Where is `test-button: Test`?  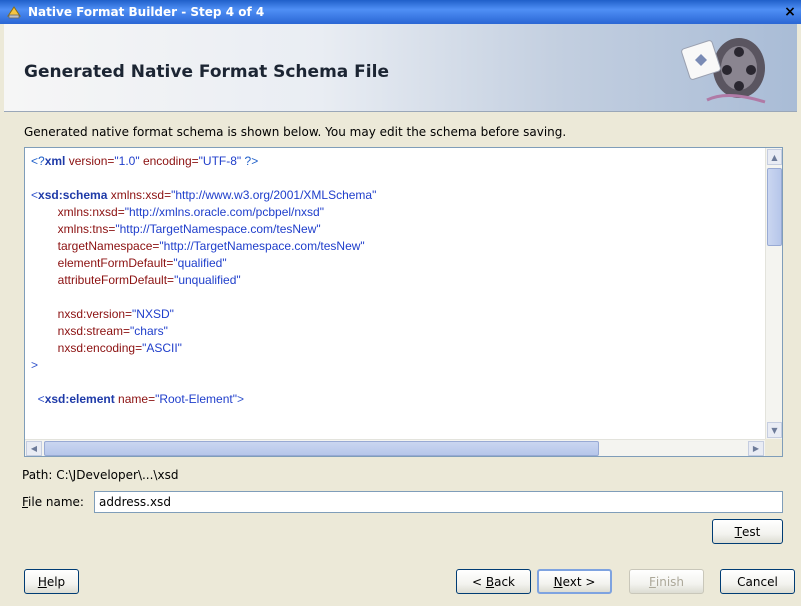
test-button: Test is located at coordinates (747, 531).